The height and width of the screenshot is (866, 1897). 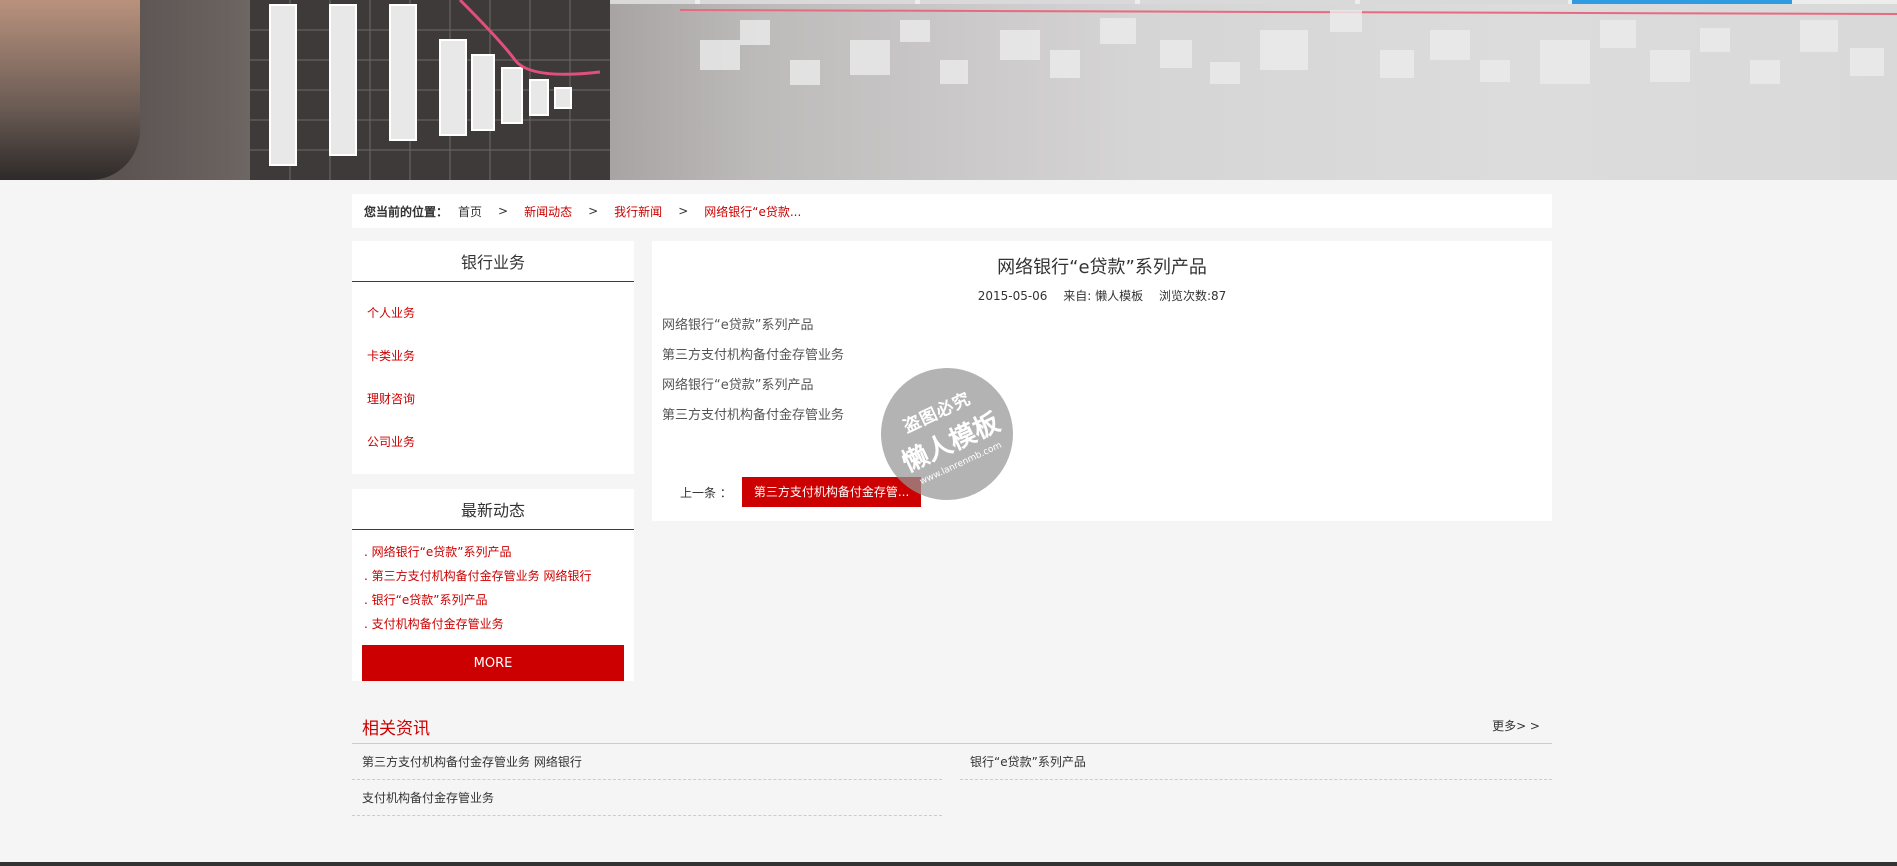 I want to click on latest-news-item: . 第三方支付机构备付金存管业务 网络银行, so click(x=493, y=576).